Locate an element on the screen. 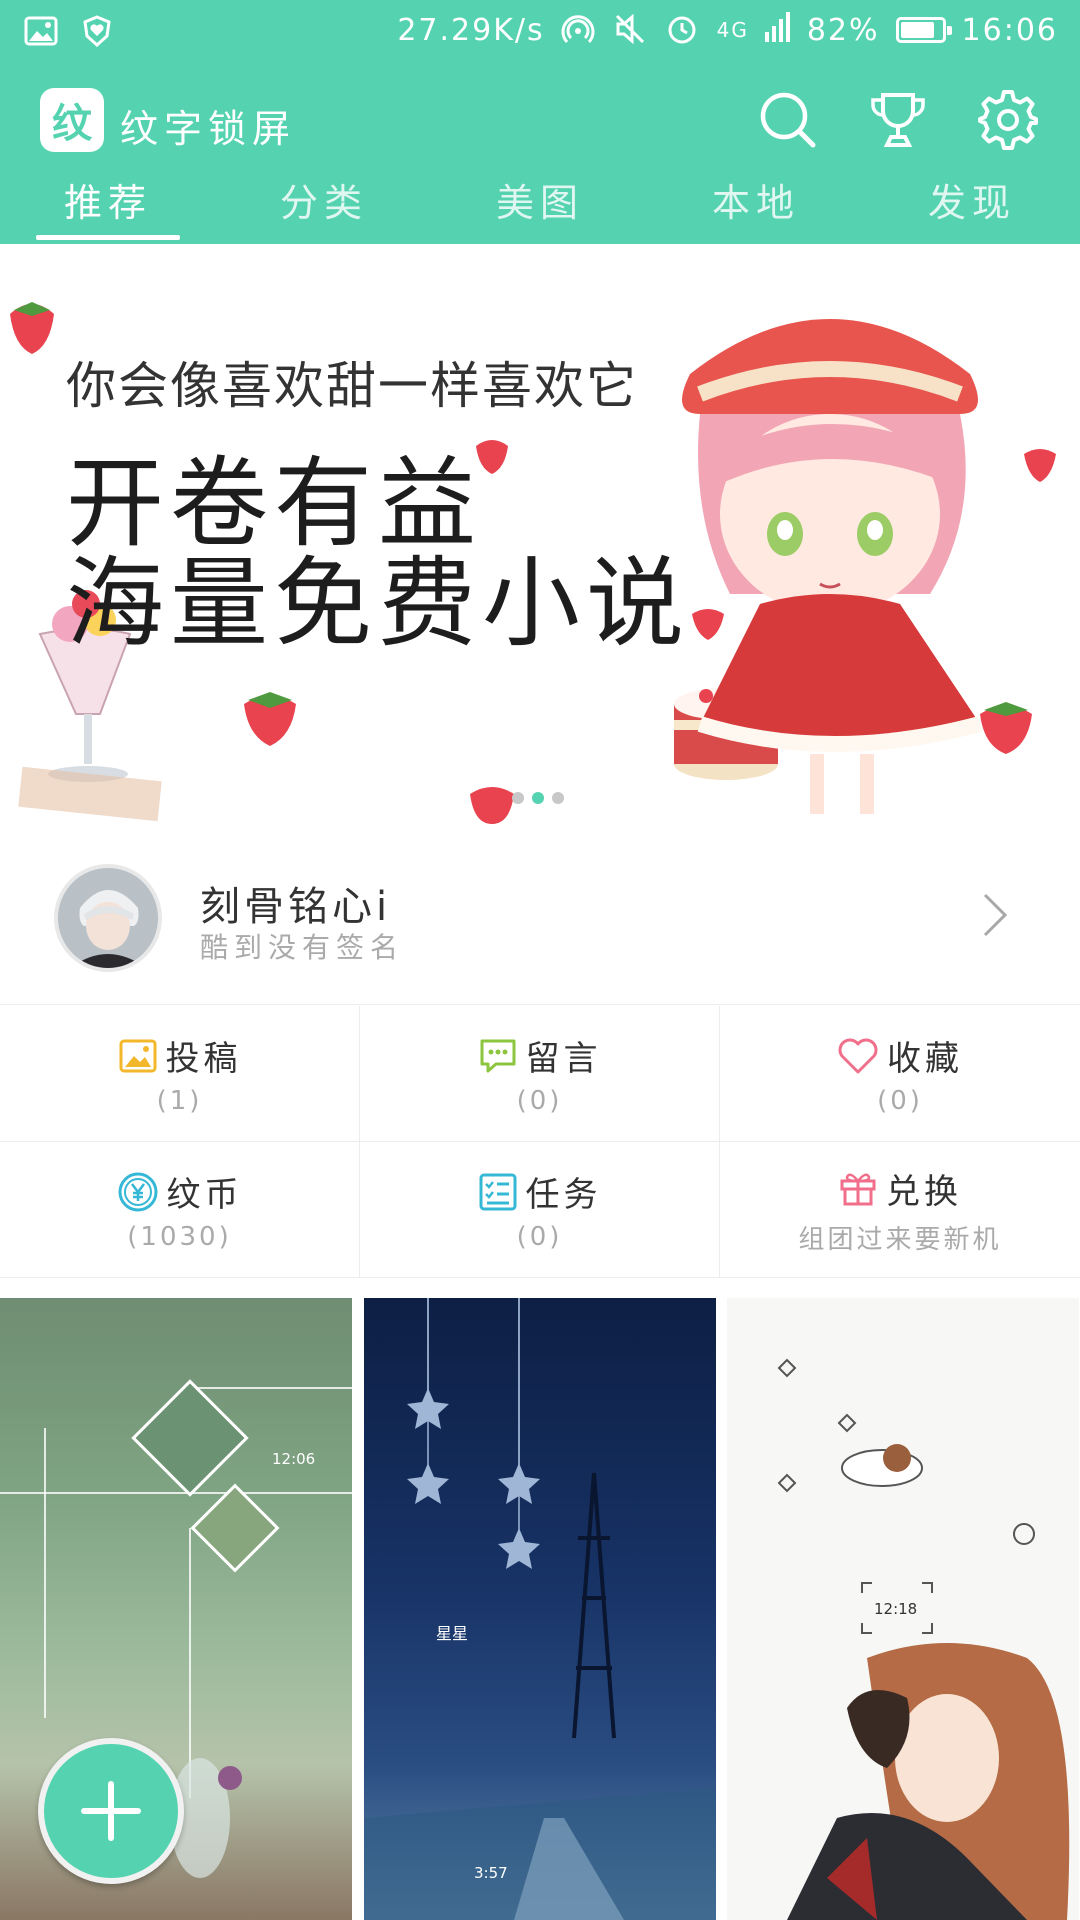 Image resolution: width=1080 pixels, height=1920 pixels. chevron-right-icon is located at coordinates (995, 915).